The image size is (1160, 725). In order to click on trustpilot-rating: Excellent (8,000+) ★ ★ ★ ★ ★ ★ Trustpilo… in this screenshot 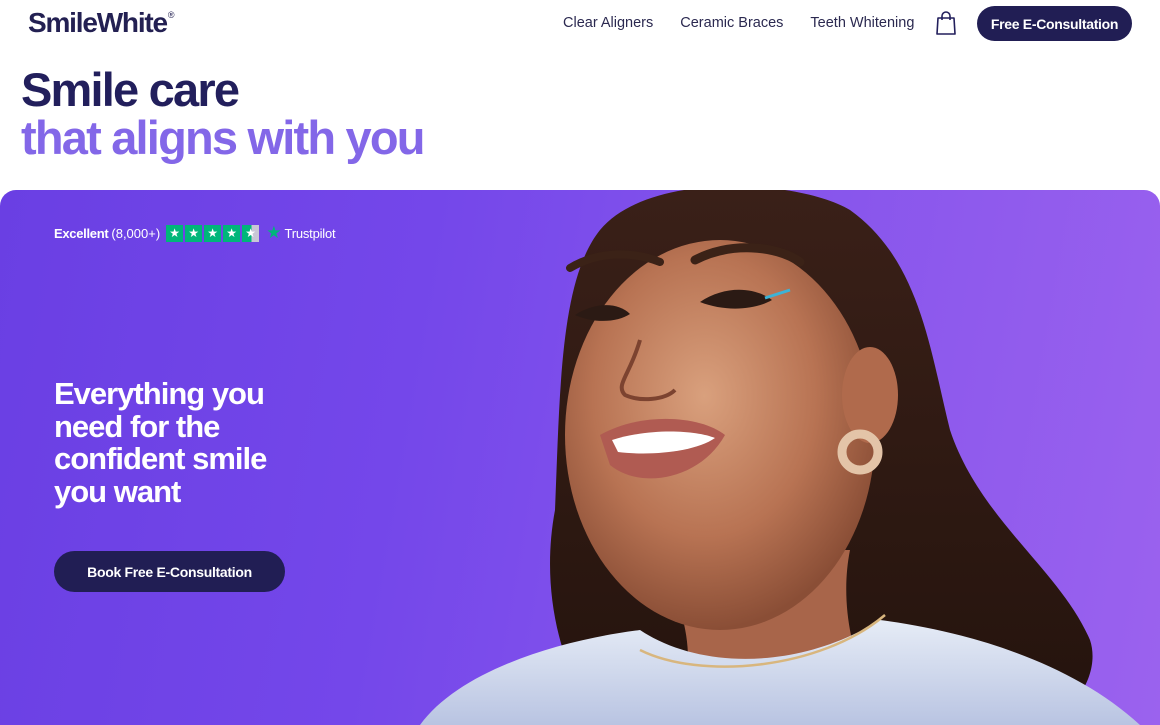, I will do `click(195, 233)`.